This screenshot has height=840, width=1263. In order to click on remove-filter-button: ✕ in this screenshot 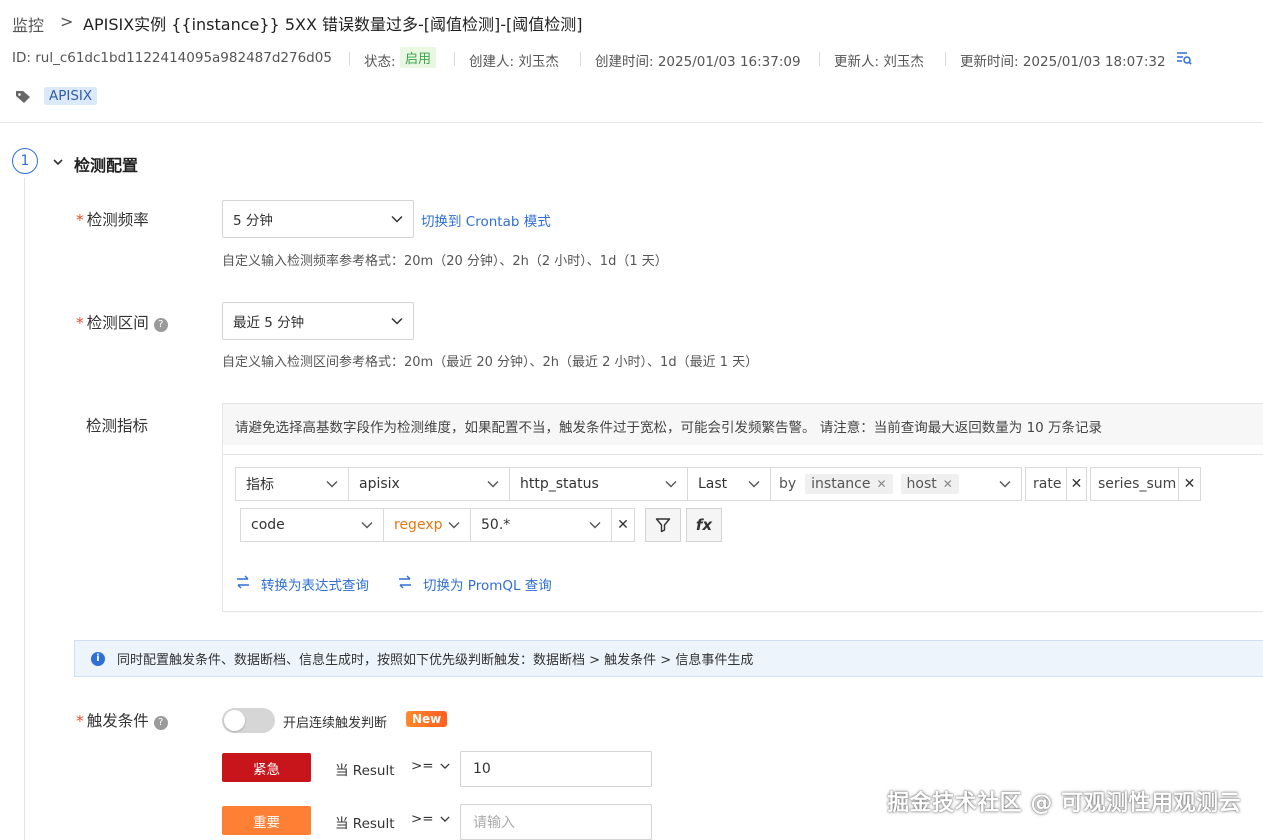, I will do `click(623, 525)`.